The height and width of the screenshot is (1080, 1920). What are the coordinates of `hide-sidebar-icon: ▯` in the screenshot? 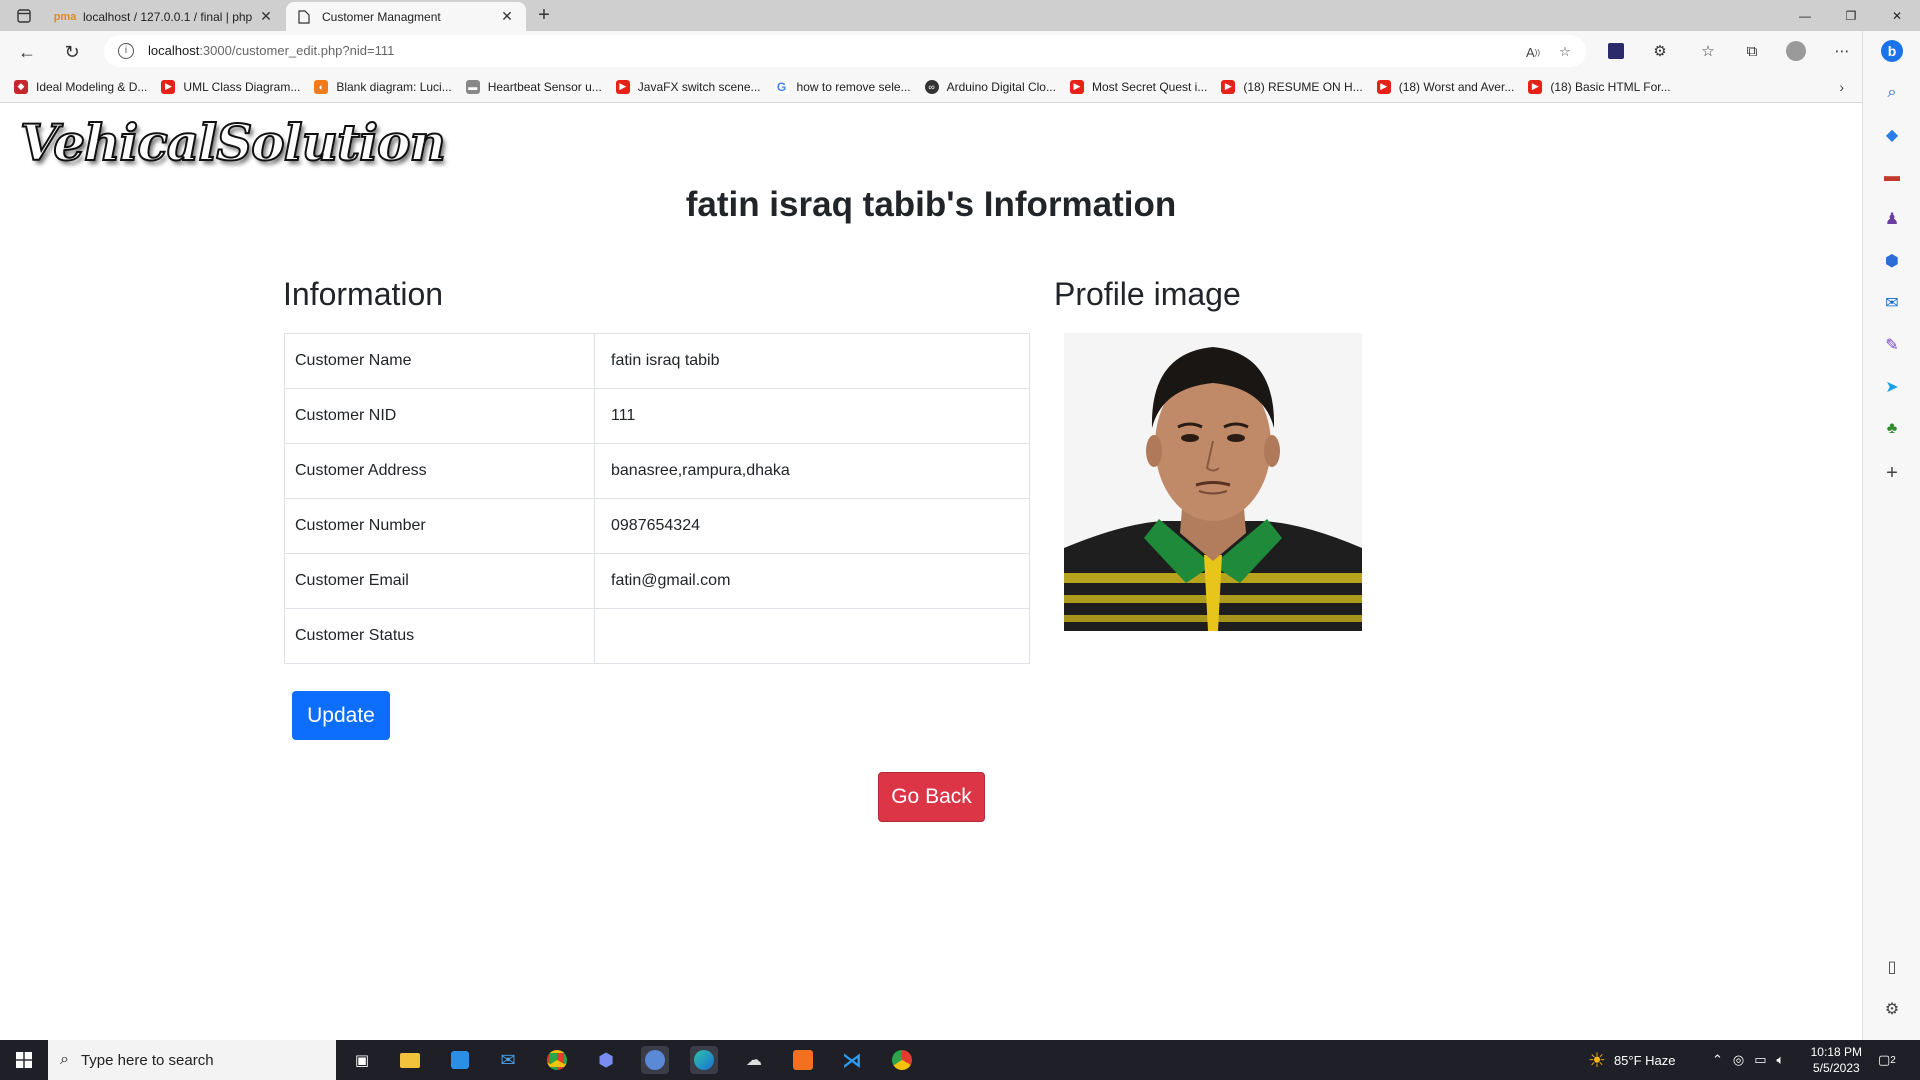 It's located at (1892, 967).